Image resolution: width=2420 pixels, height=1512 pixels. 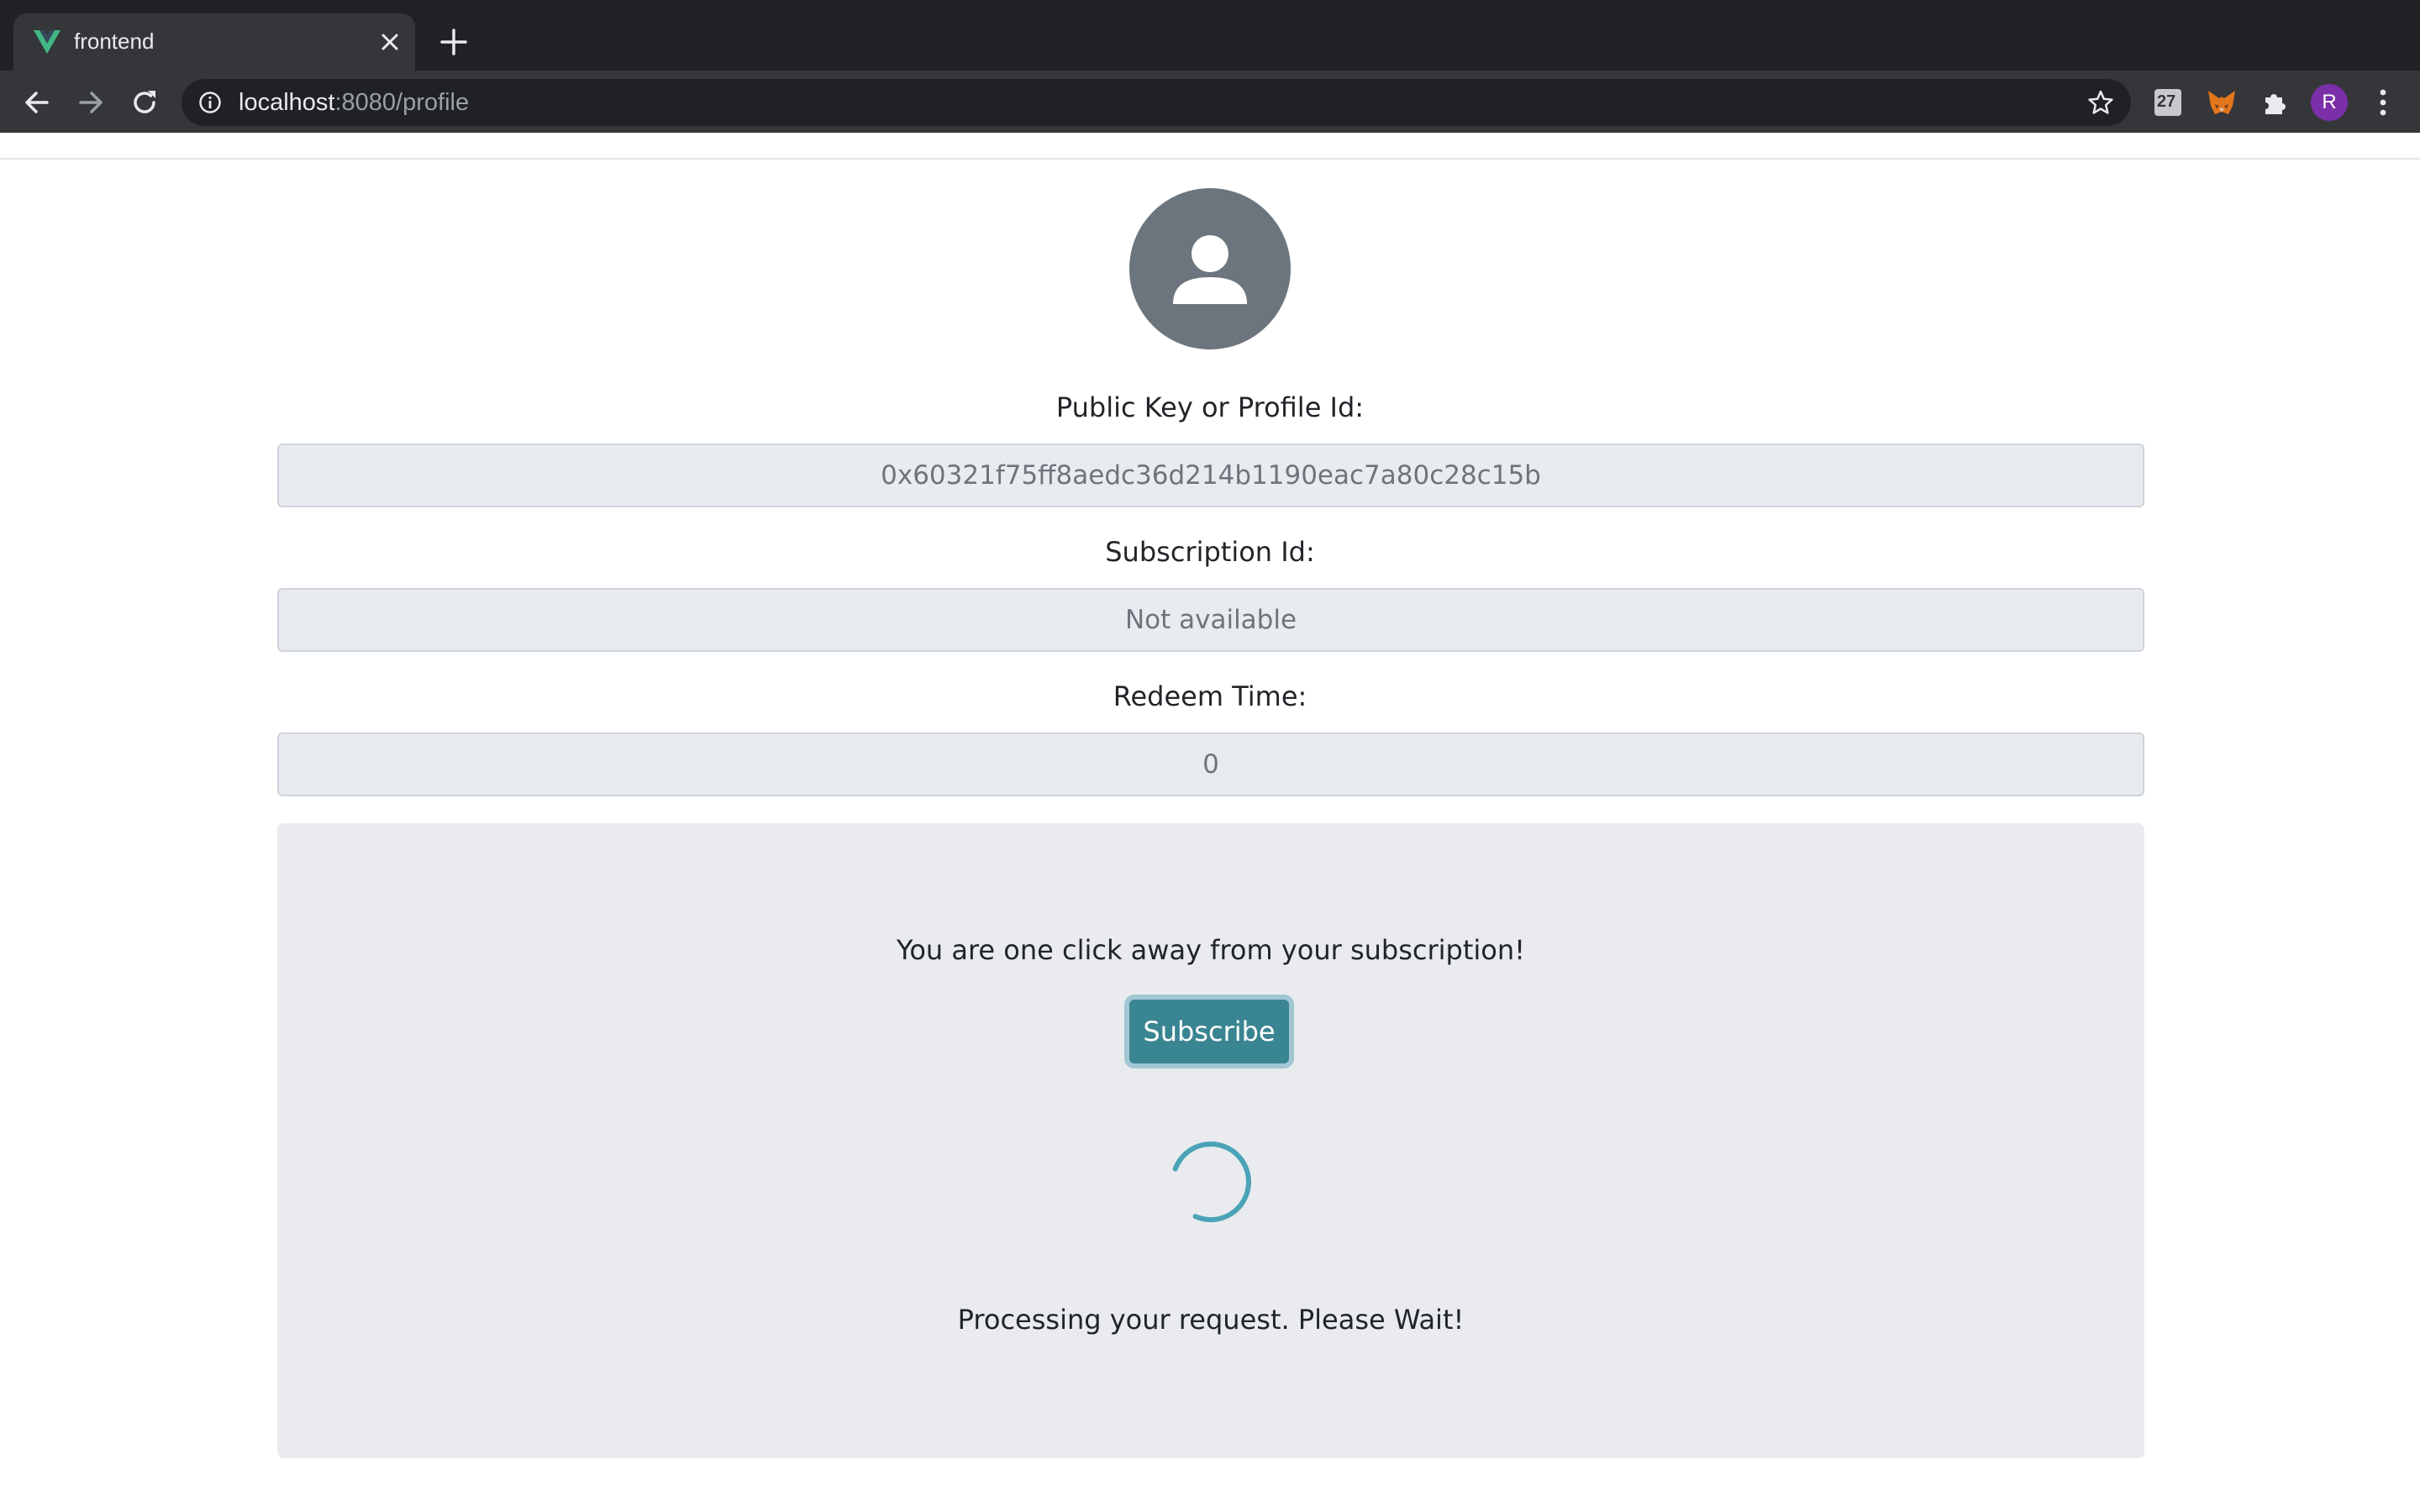 I want to click on more-vert-icon, so click(x=2383, y=102).